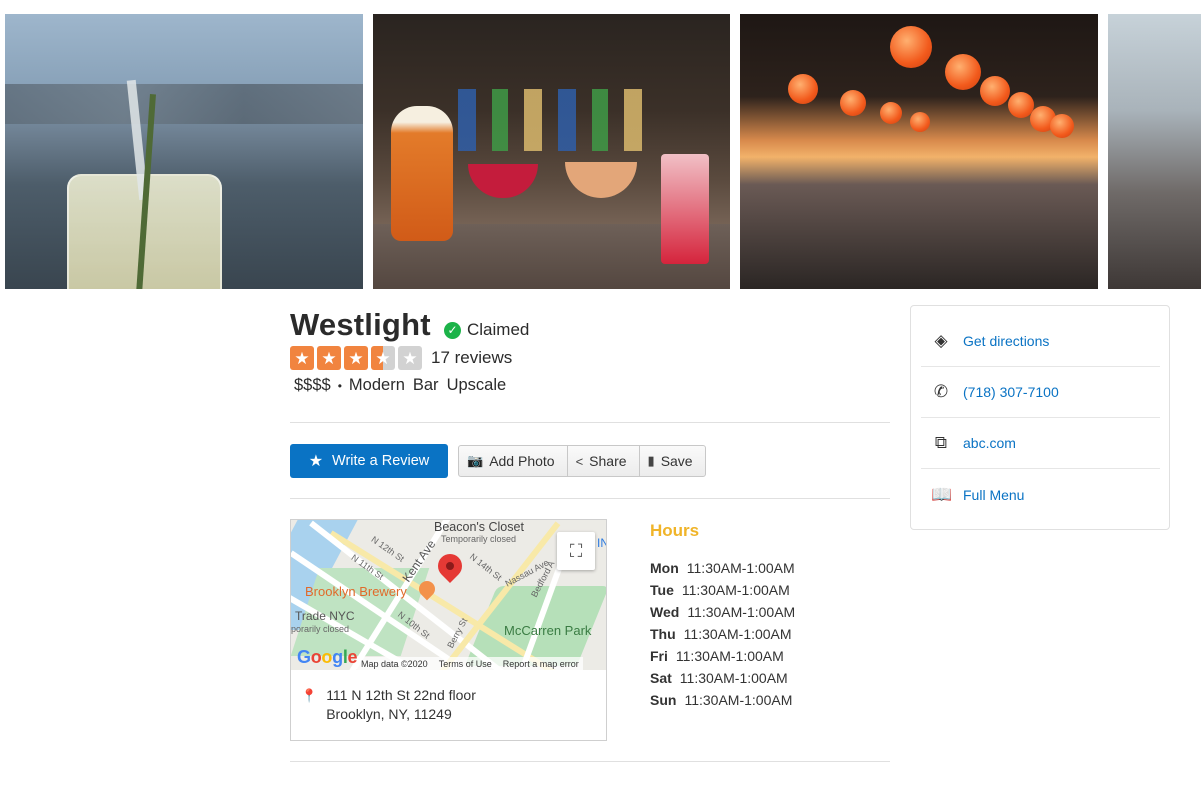 The image size is (1201, 786). Describe the element at coordinates (608, 461) in the screenshot. I see `share-label: Share` at that location.